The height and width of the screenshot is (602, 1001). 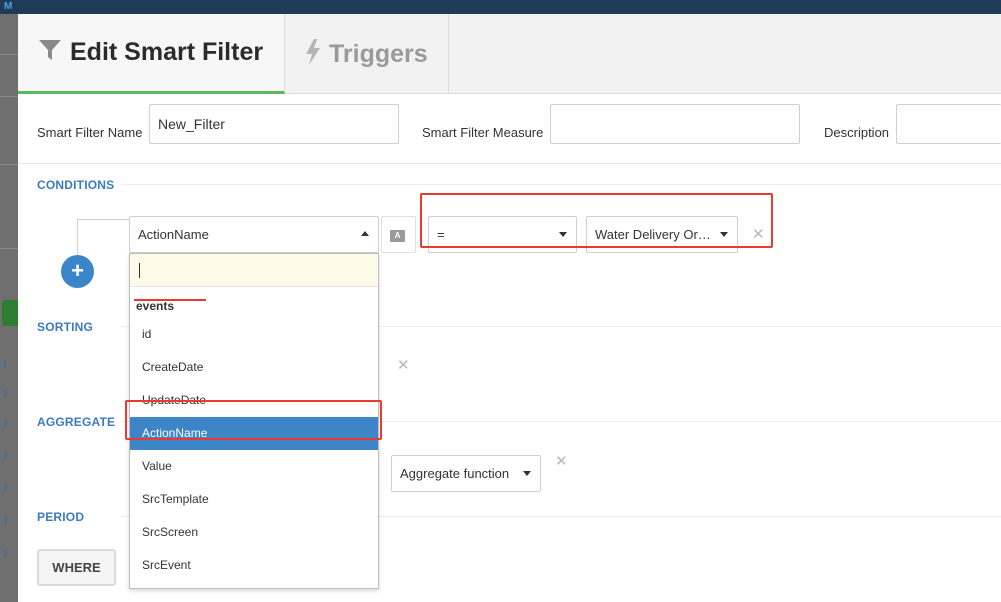 What do you see at coordinates (527, 473) in the screenshot?
I see `chevron-down-icon` at bounding box center [527, 473].